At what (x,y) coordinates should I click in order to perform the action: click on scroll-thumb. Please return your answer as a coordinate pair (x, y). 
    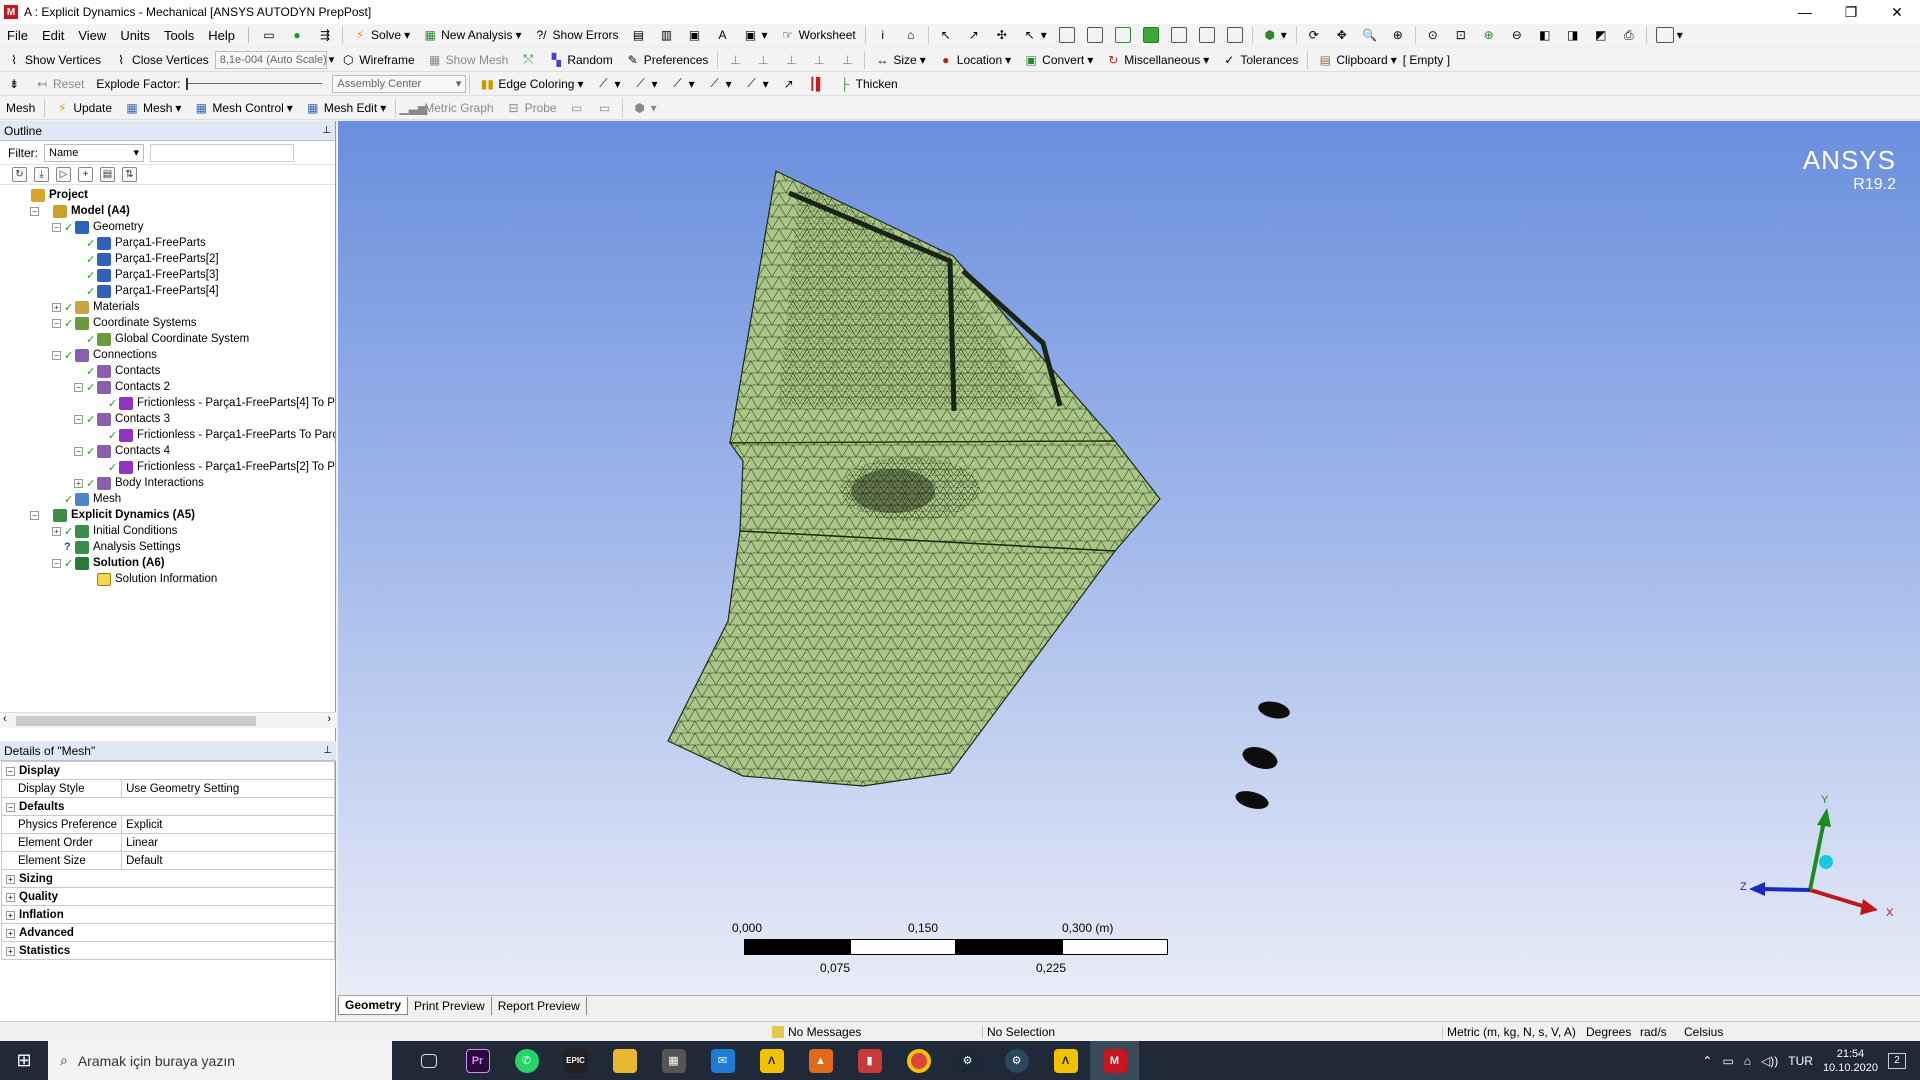
    Looking at the image, I should click on (136, 721).